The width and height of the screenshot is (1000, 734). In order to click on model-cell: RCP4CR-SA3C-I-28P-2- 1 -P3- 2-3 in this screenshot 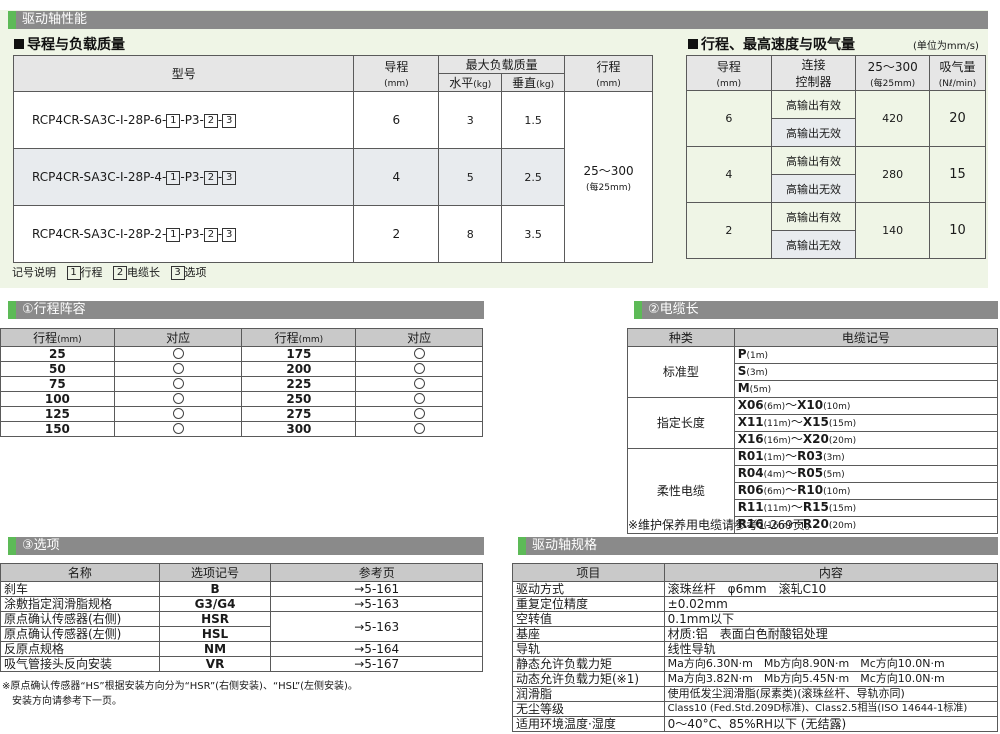, I will do `click(183, 234)`.